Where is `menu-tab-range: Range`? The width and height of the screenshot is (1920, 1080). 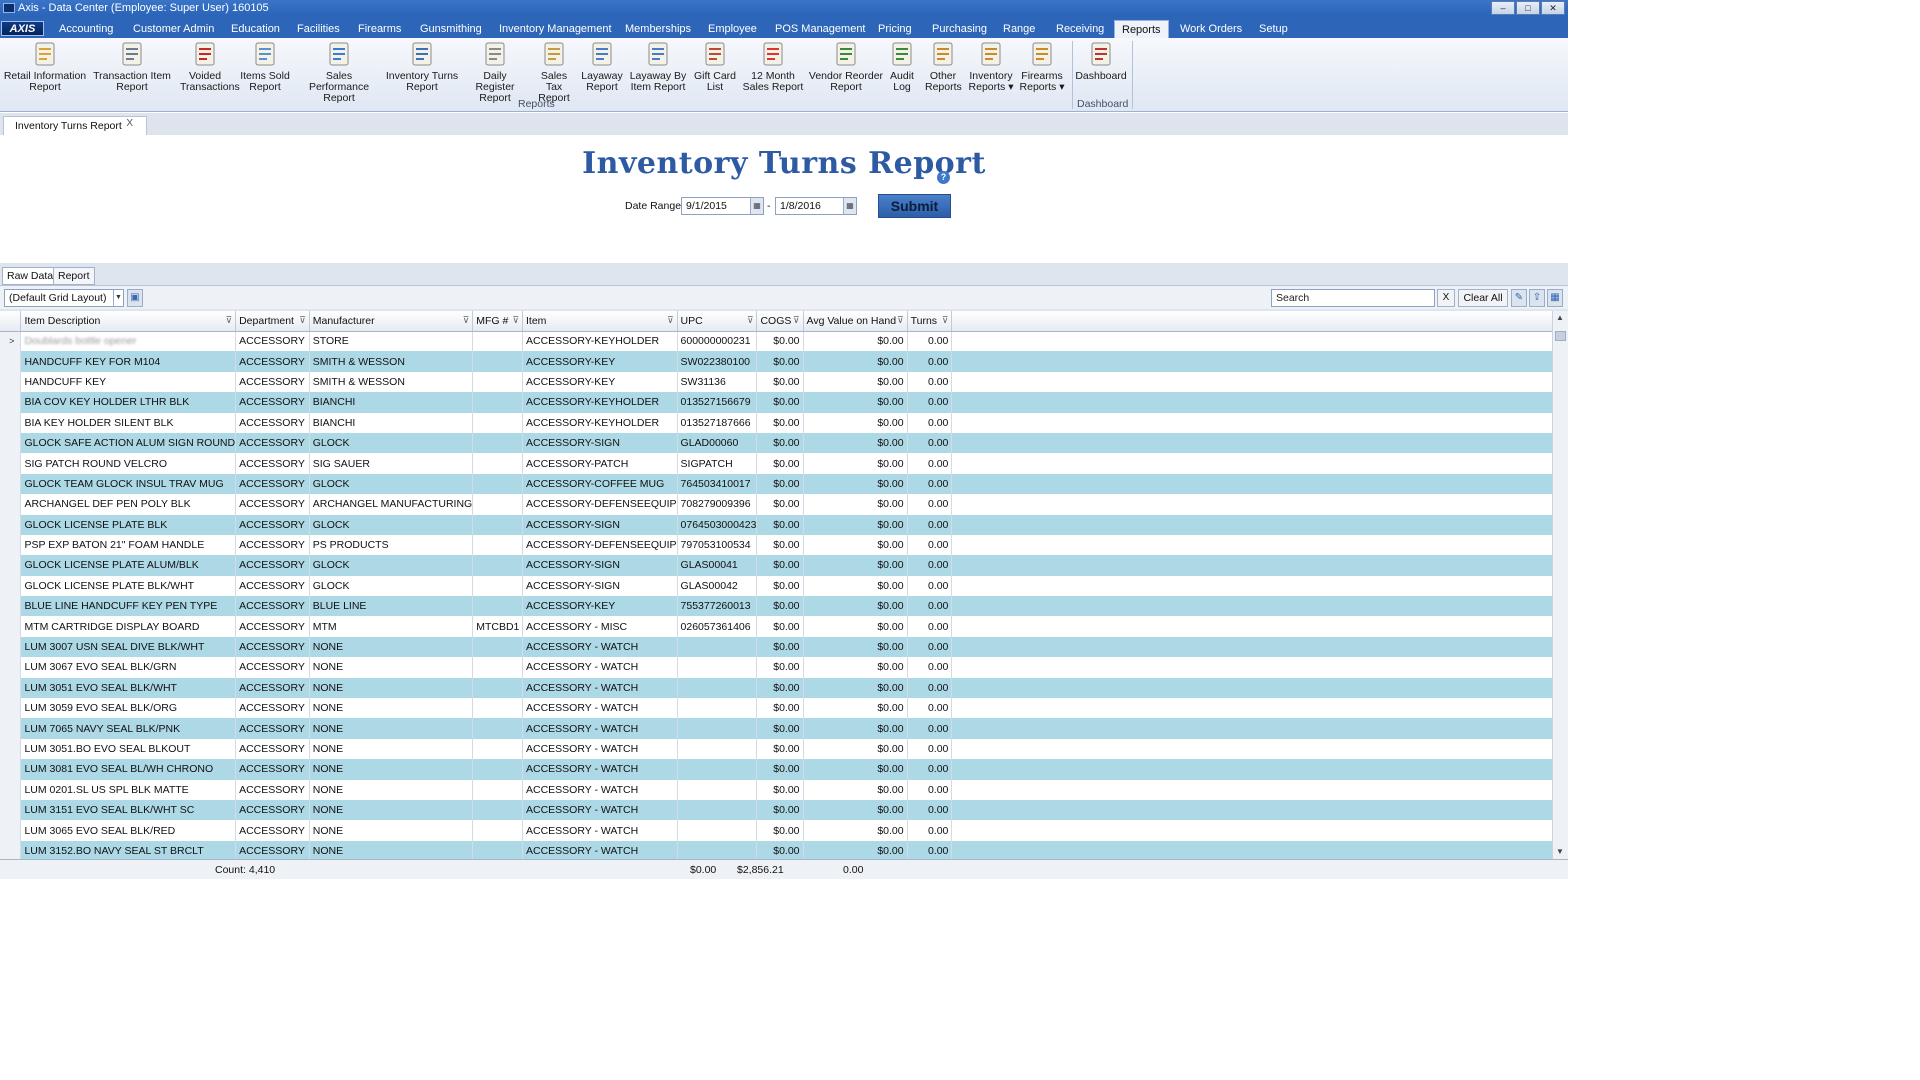 menu-tab-range: Range is located at coordinates (1019, 29).